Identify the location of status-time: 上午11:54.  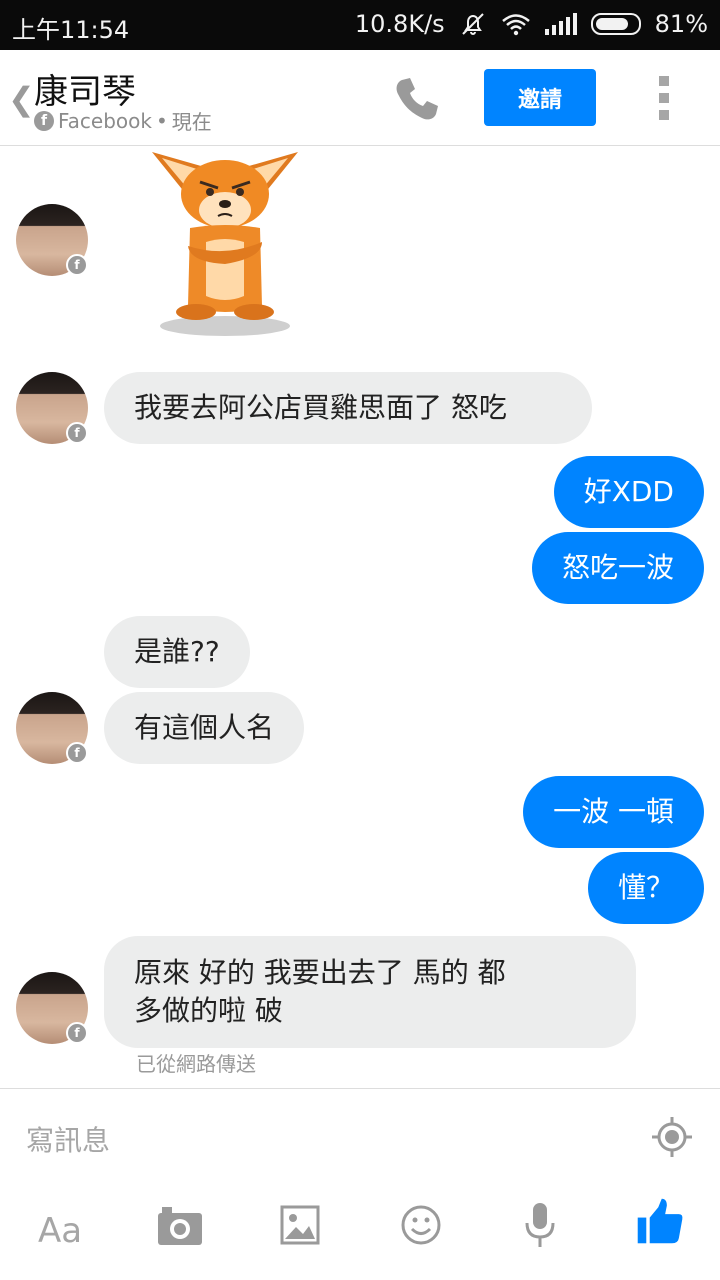
(71, 30).